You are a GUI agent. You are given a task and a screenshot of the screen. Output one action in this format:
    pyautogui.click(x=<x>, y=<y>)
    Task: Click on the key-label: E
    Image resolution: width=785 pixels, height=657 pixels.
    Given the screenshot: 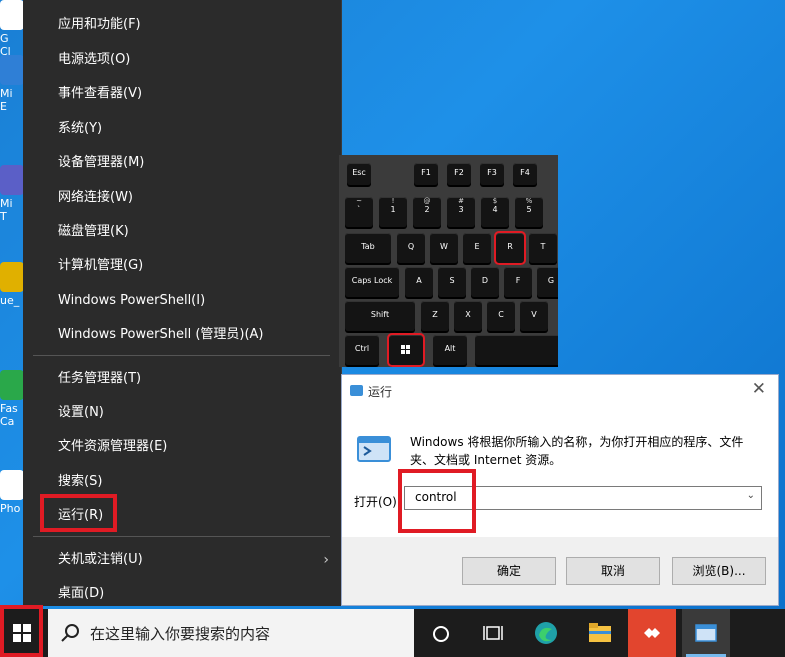 What is the action you would take?
    pyautogui.click(x=477, y=246)
    